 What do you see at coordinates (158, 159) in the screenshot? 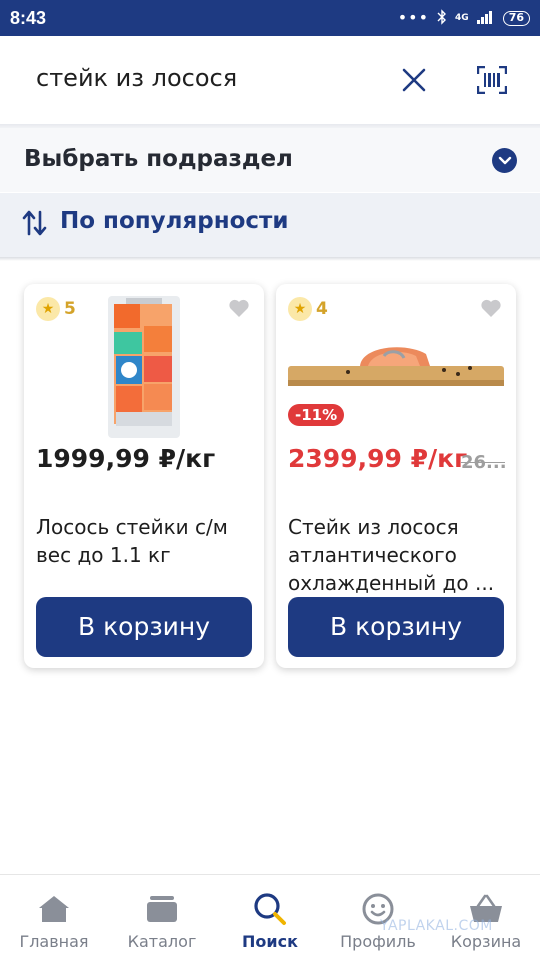
I see `subsection-label: Выбрать подраздел` at bounding box center [158, 159].